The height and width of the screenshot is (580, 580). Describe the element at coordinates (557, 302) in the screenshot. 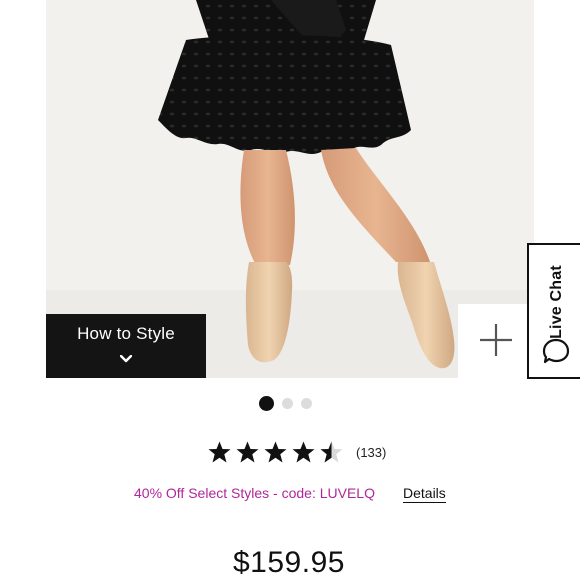

I see `live-chat-label: Live Chat` at that location.